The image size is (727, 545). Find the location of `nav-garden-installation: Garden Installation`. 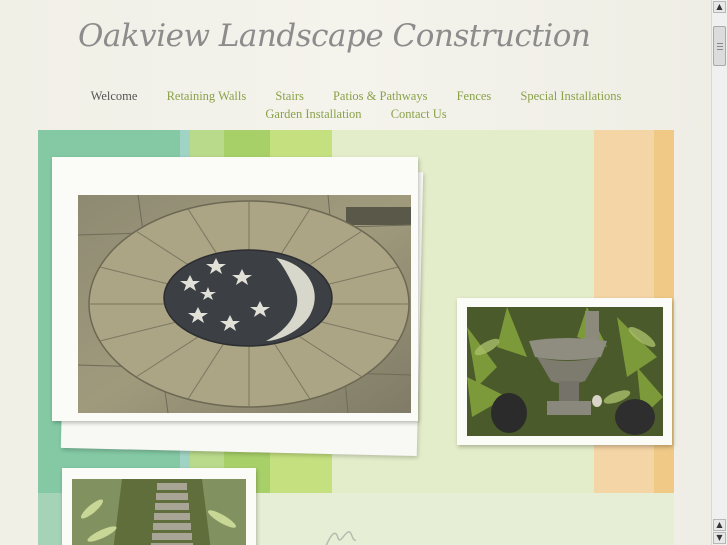

nav-garden-installation: Garden Installation is located at coordinates (313, 114).